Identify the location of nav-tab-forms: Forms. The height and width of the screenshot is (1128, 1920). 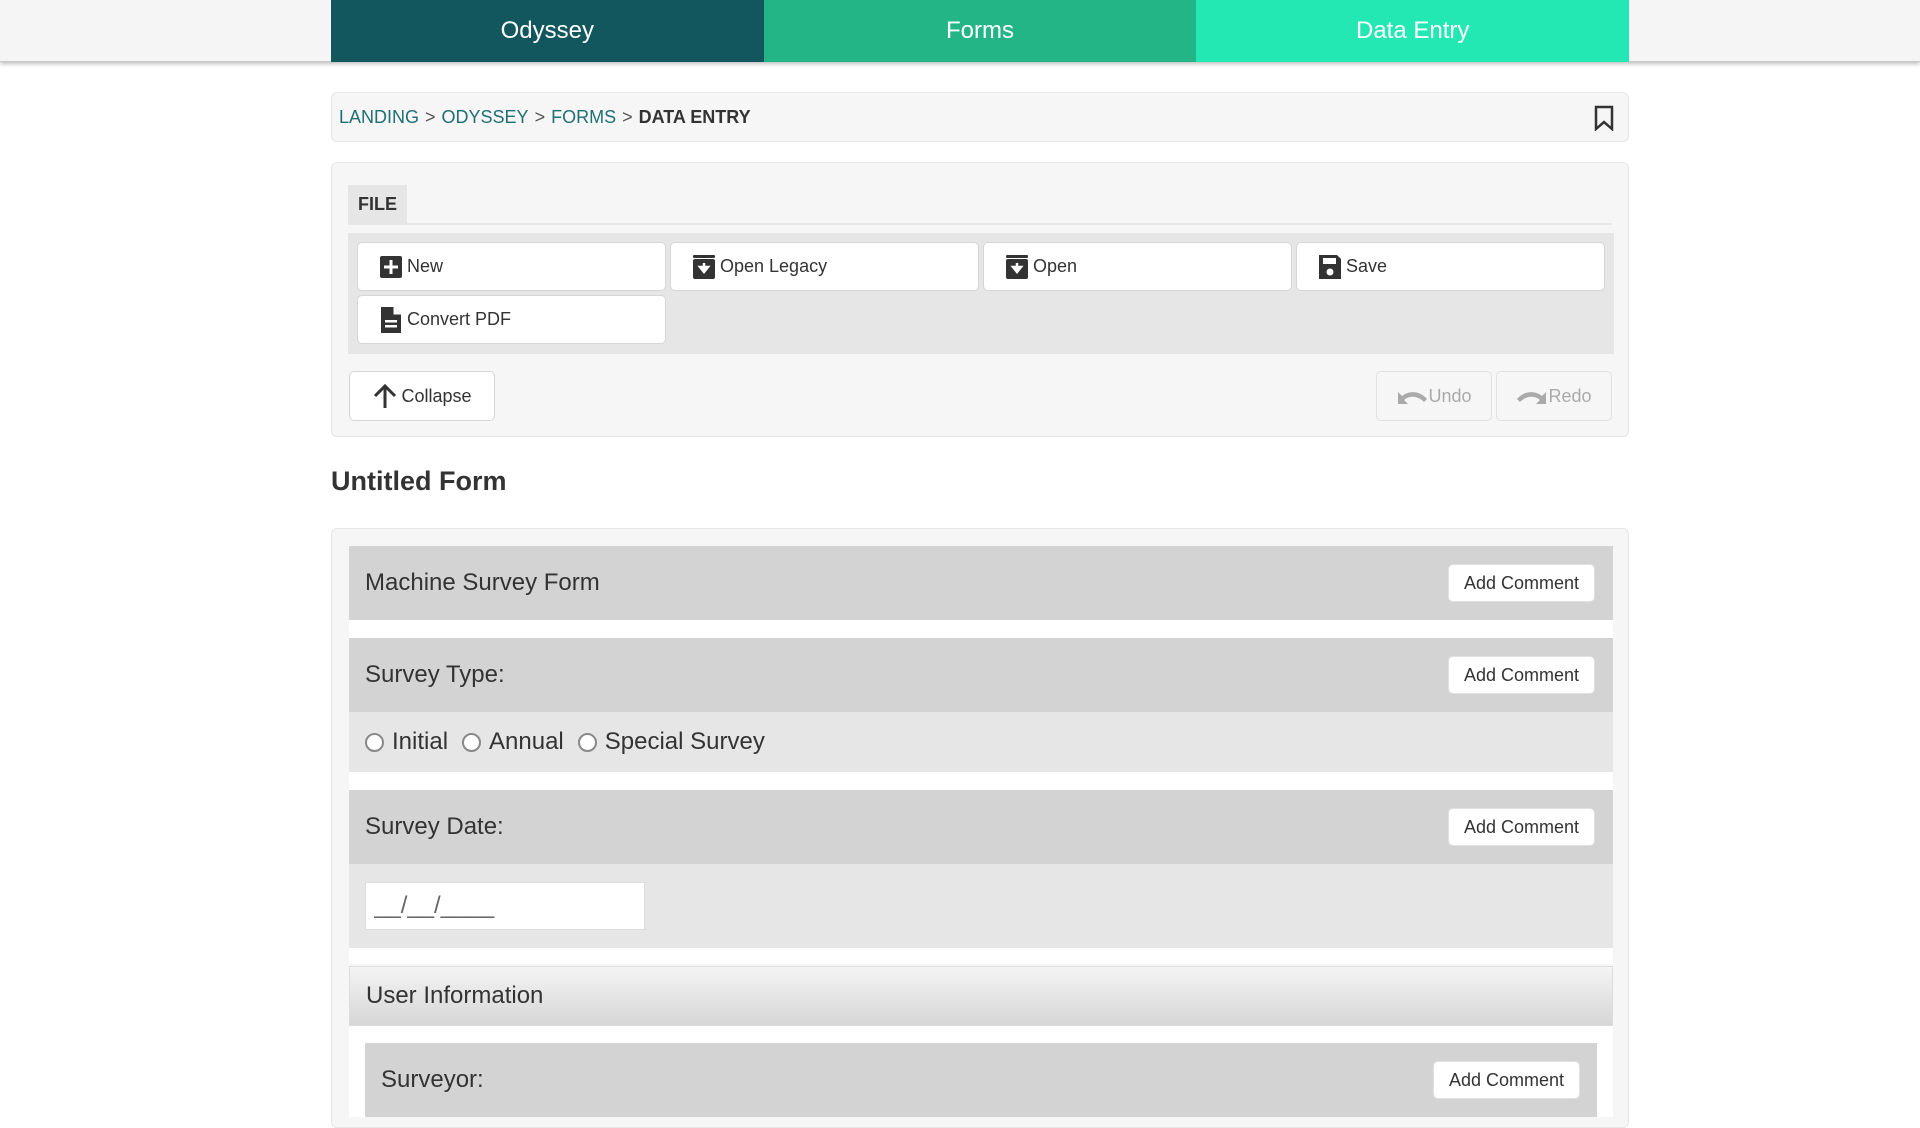
(980, 31).